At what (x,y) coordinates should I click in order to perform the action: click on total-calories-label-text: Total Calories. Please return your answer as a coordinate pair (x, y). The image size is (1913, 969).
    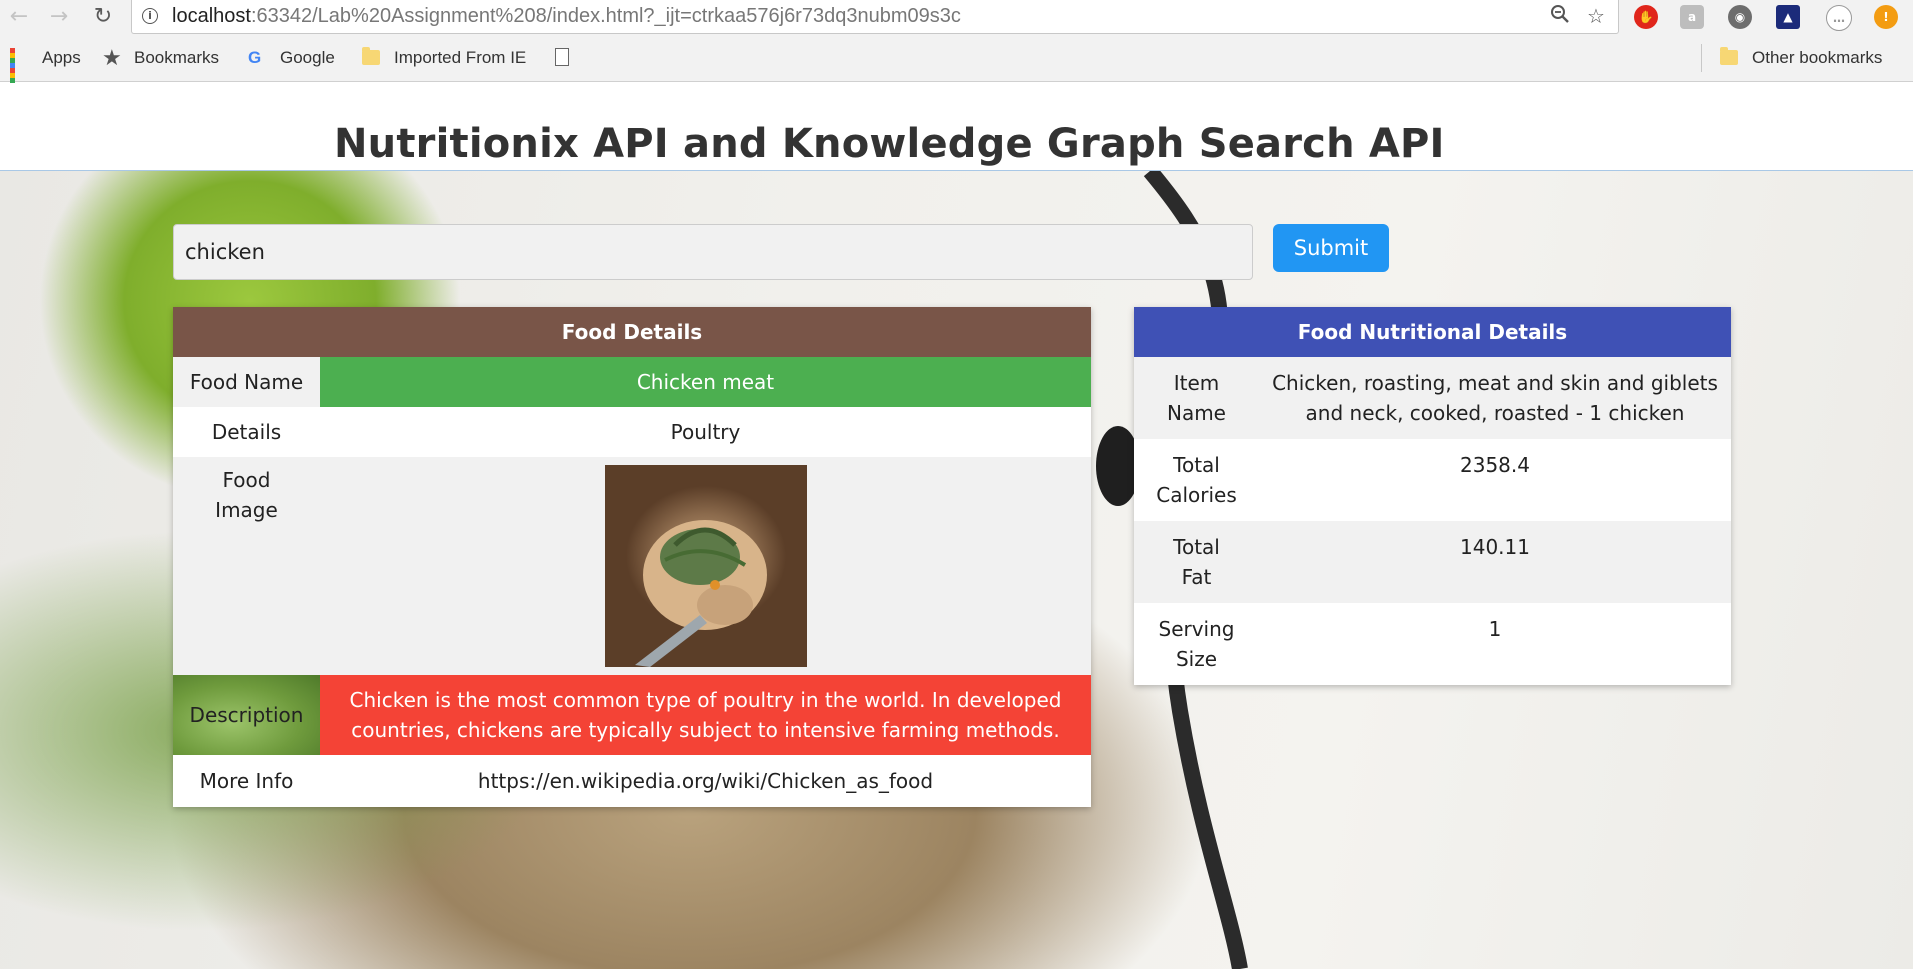
    Looking at the image, I should click on (1196, 480).